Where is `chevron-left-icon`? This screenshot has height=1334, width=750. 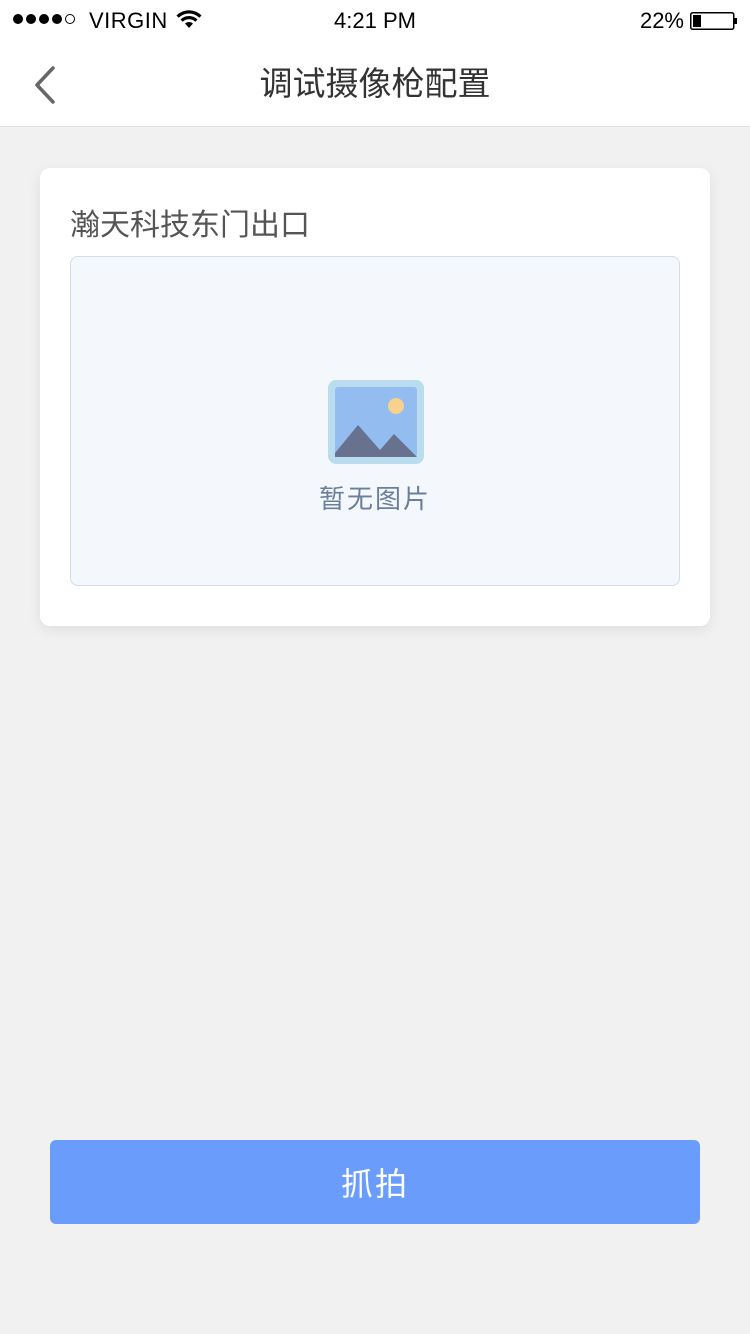
chevron-left-icon is located at coordinates (45, 85).